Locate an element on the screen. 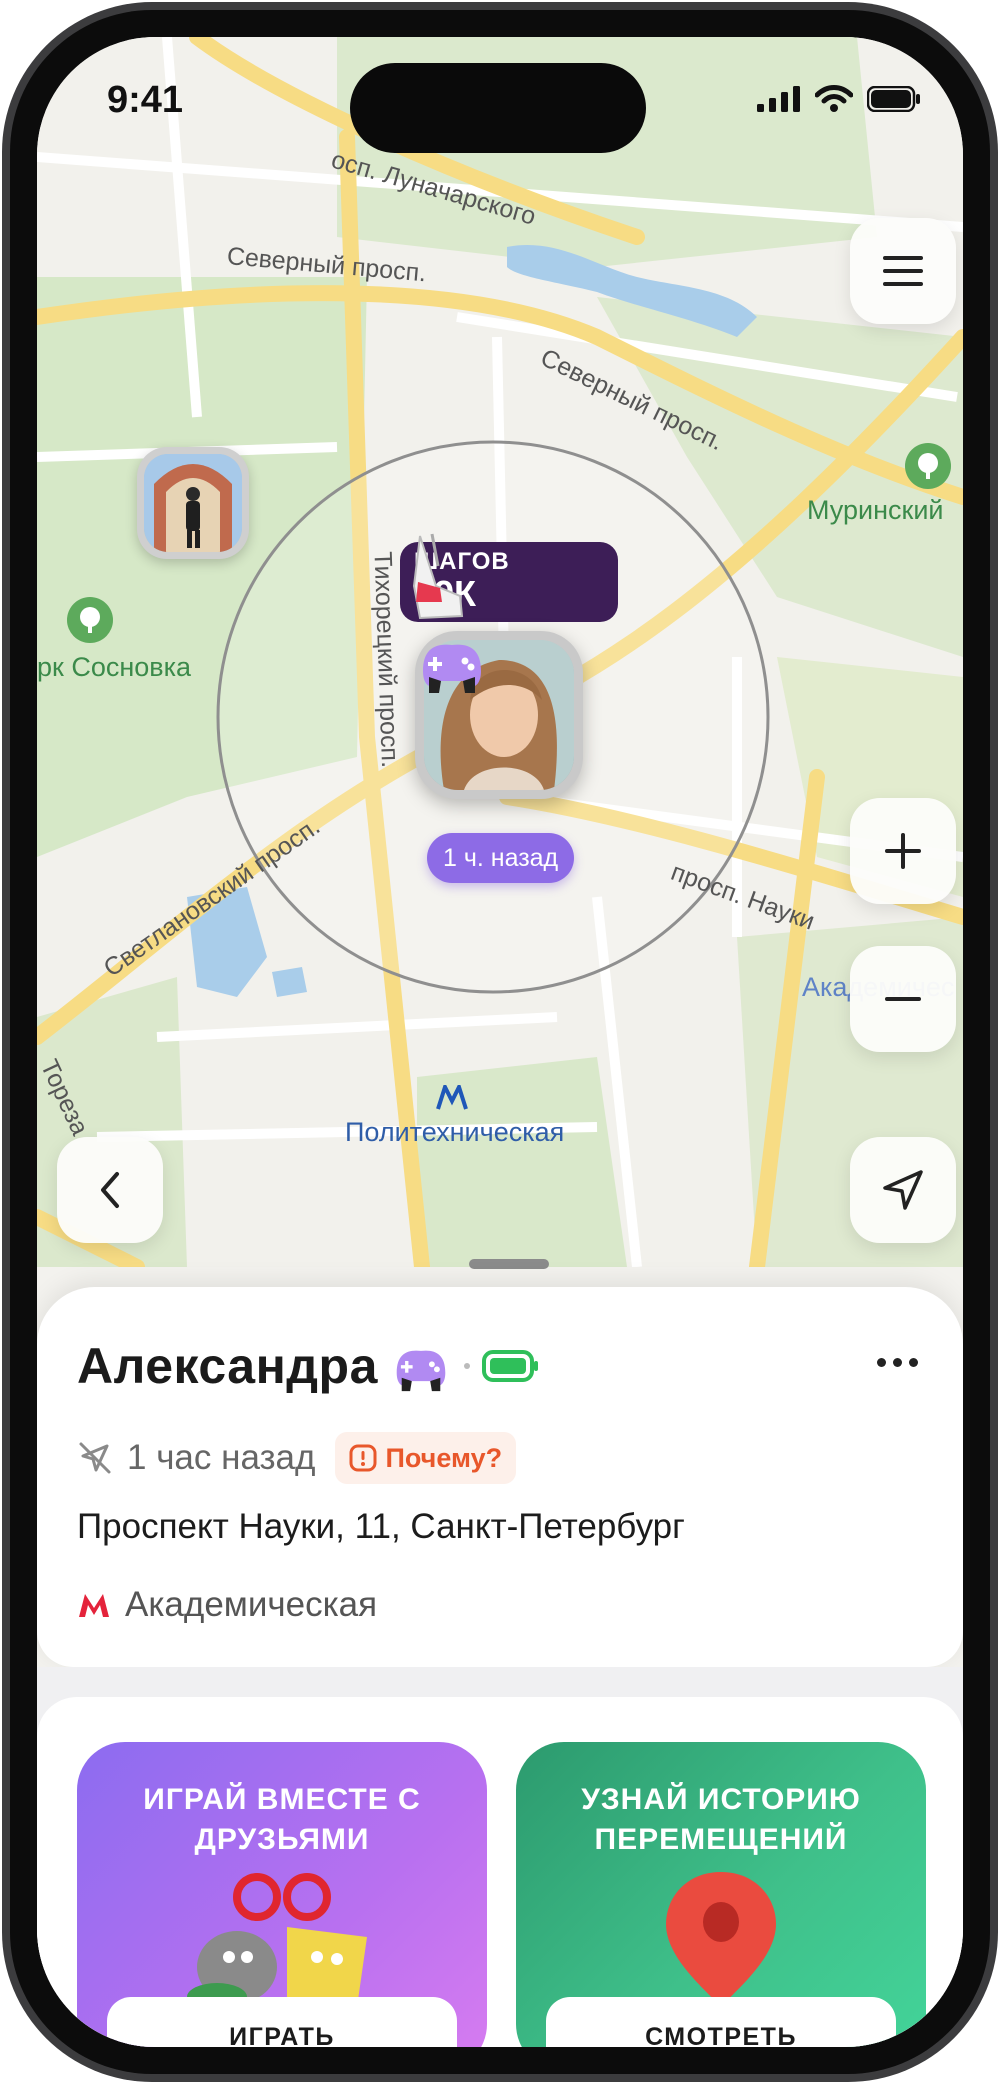 The width and height of the screenshot is (1000, 2084). metro-row: Академическая is located at coordinates (227, 1605).